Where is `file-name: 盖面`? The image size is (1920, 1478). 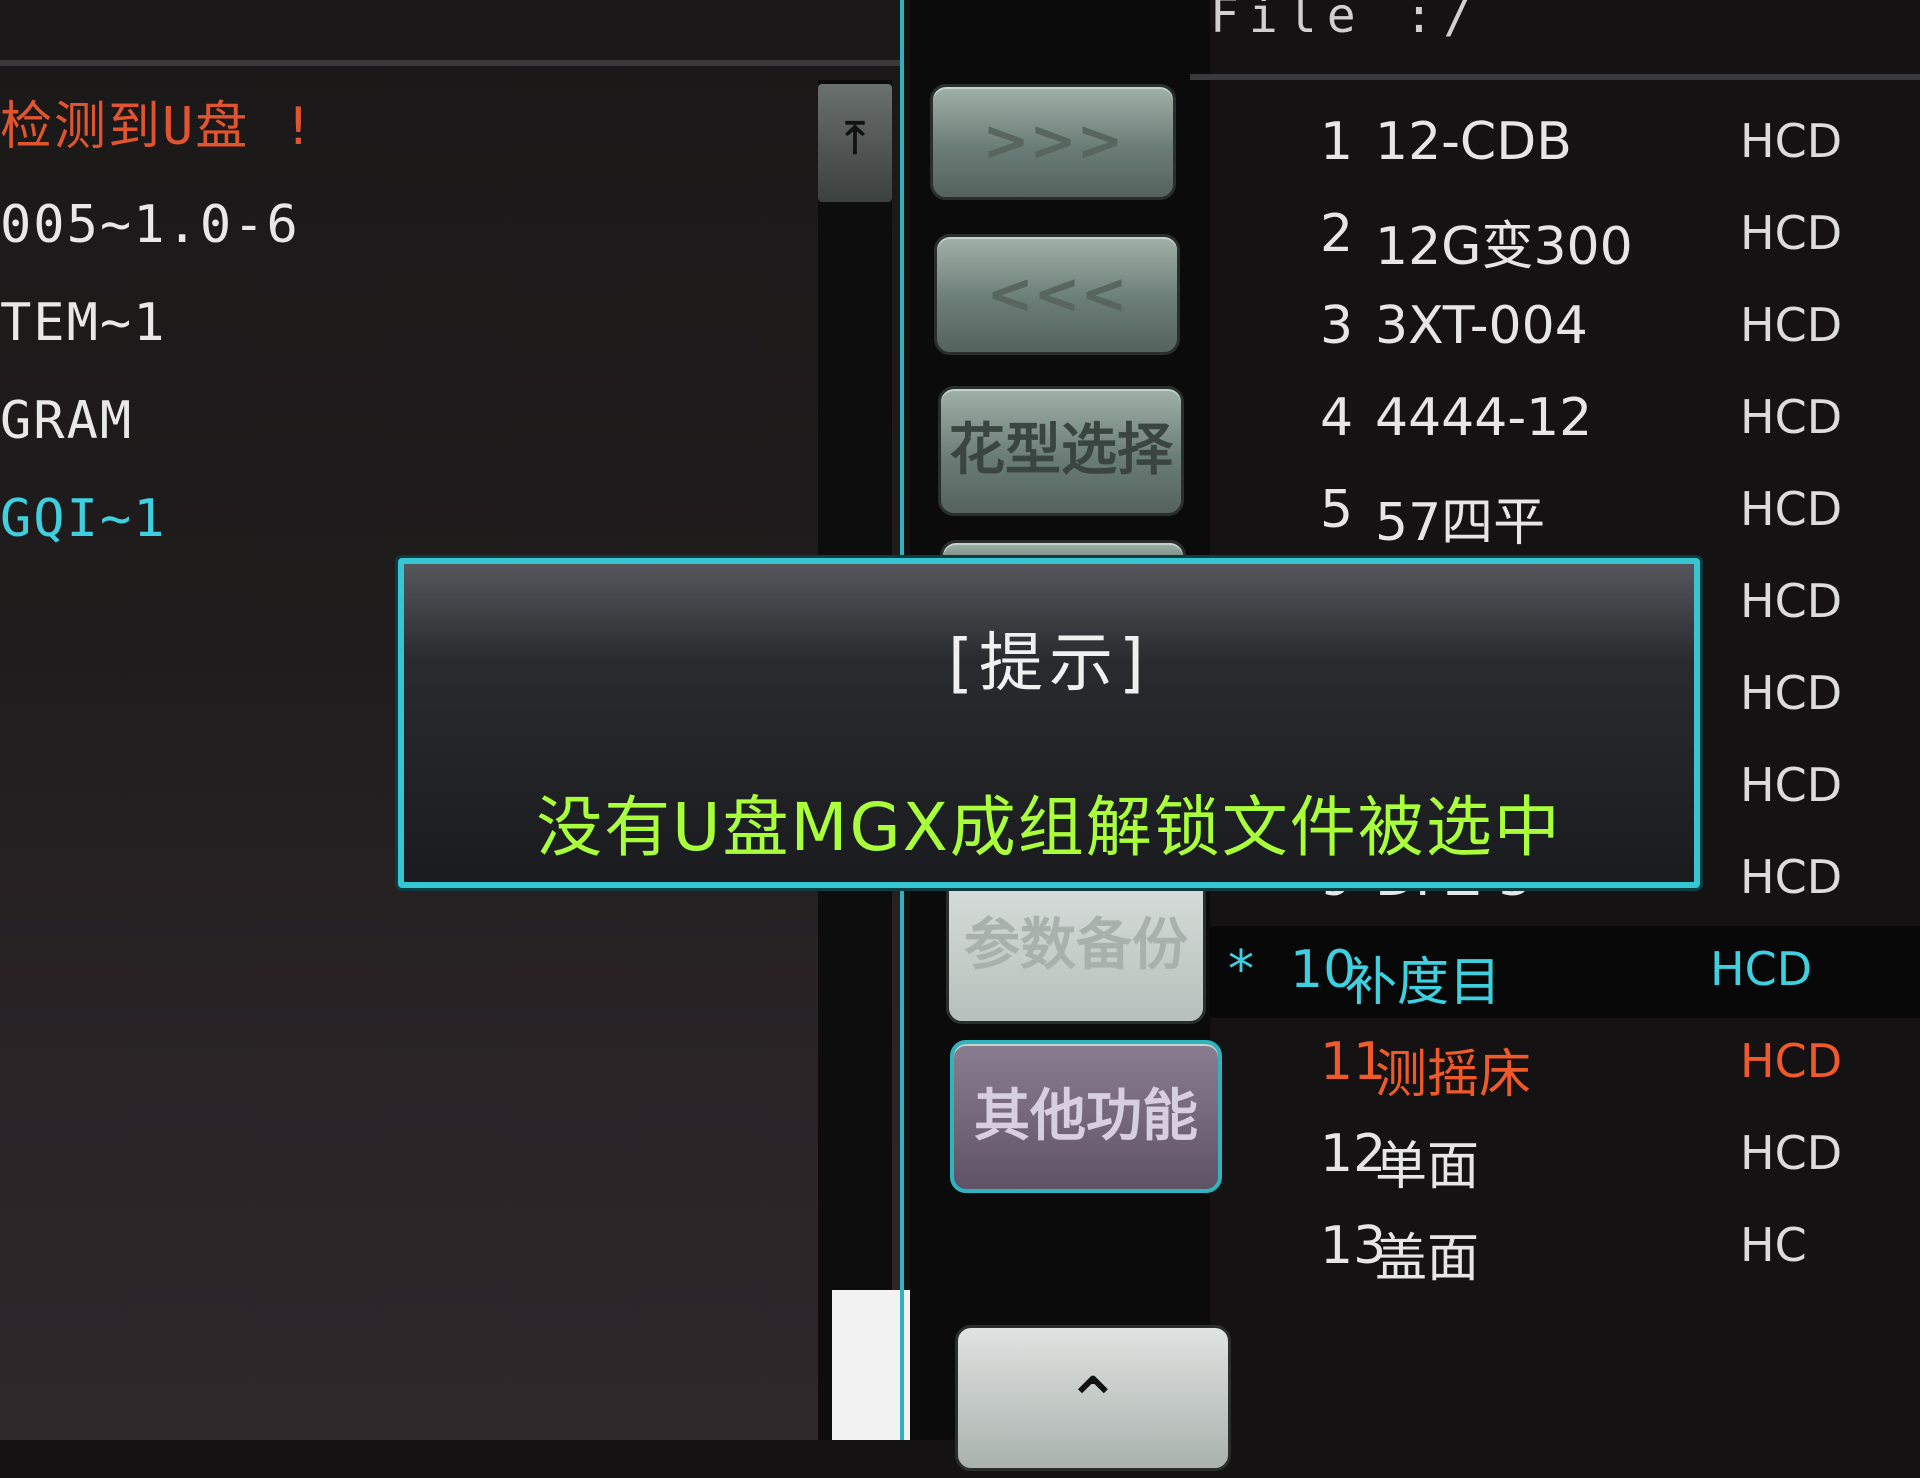 file-name: 盖面 is located at coordinates (1427, 1259).